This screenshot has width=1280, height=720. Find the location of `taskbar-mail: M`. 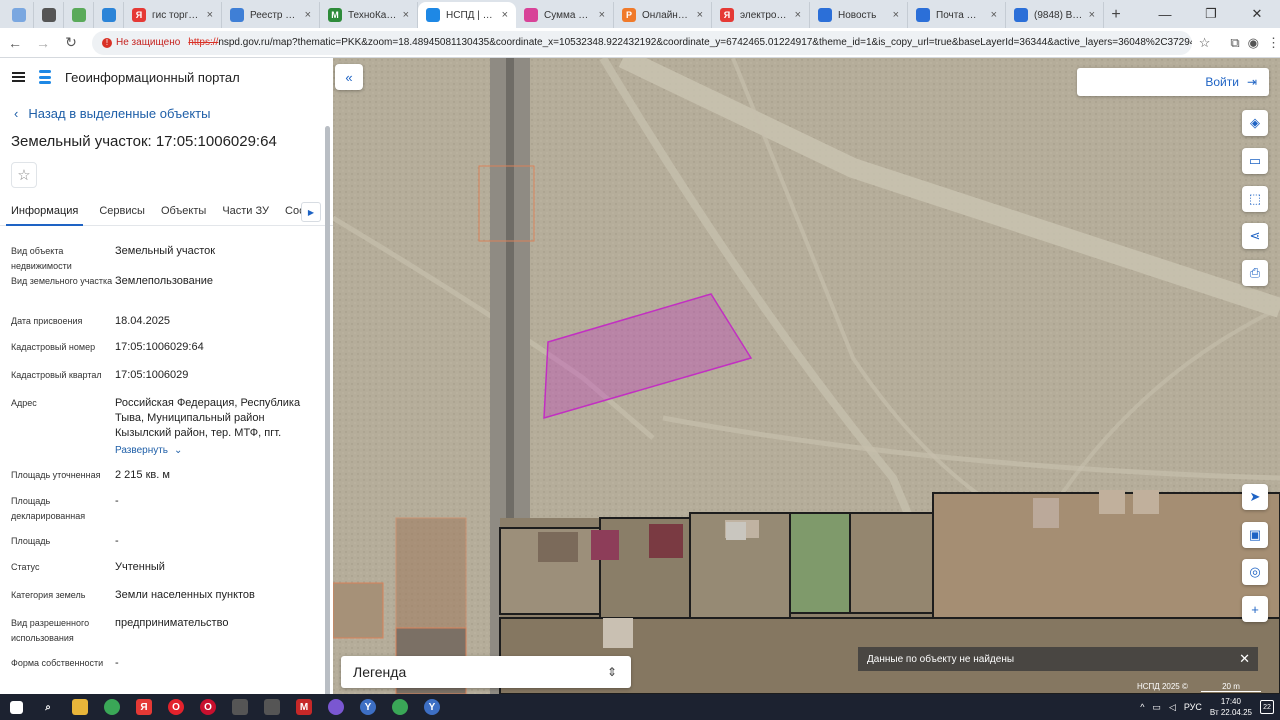

taskbar-mail: M is located at coordinates (304, 707).